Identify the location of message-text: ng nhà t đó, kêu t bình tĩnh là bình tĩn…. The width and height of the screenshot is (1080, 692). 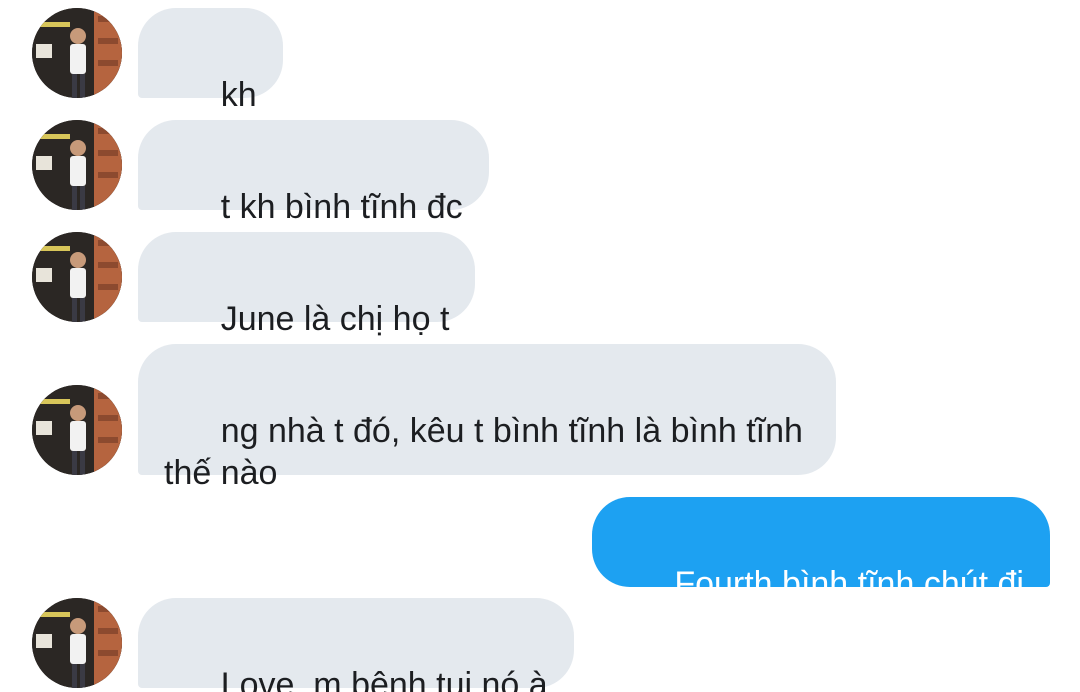
(483, 452).